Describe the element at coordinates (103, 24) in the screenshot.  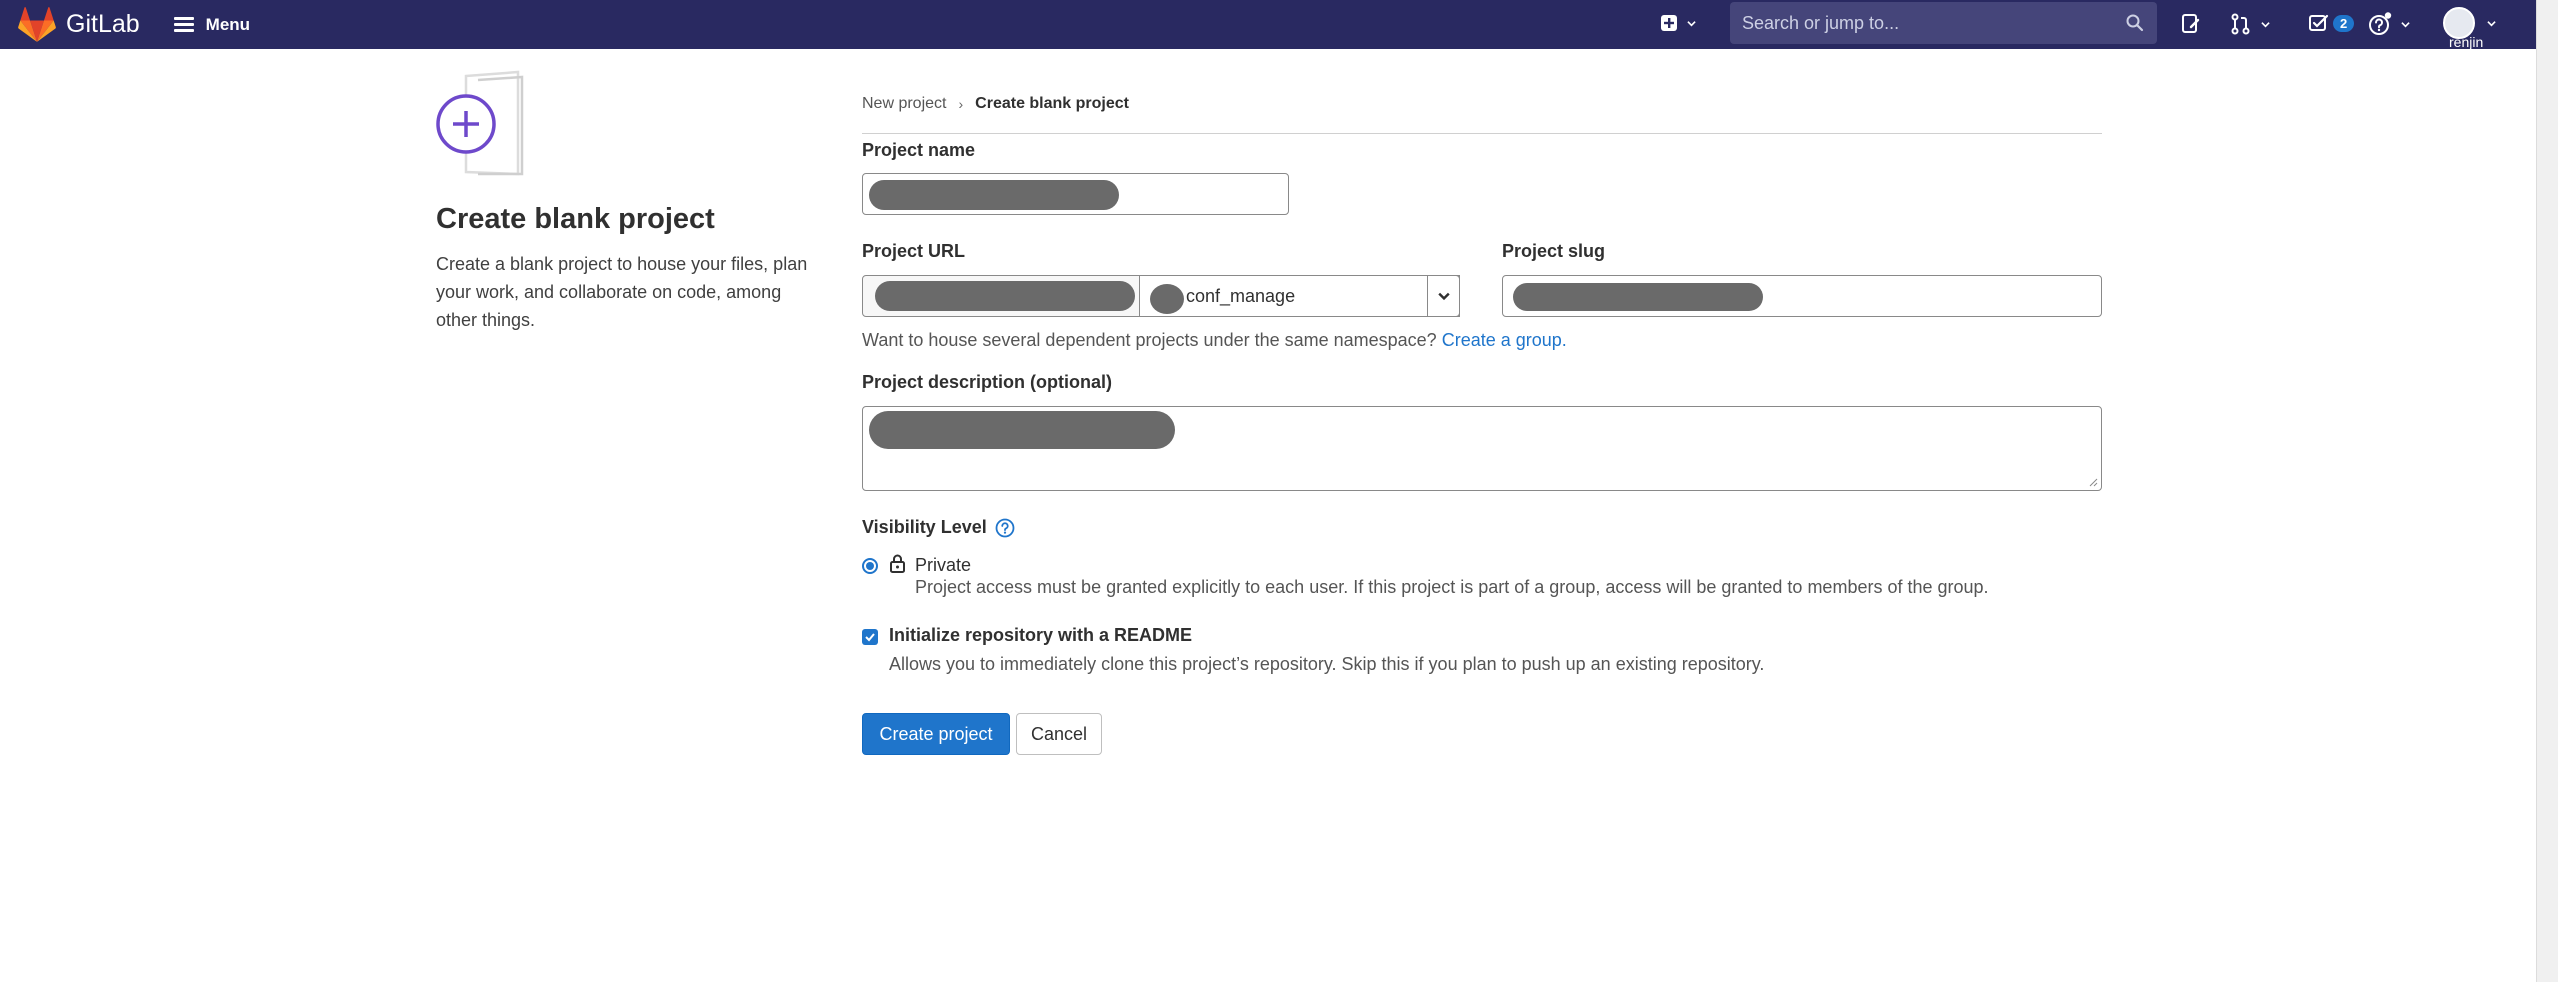
I see `brand-name: GitLab` at that location.